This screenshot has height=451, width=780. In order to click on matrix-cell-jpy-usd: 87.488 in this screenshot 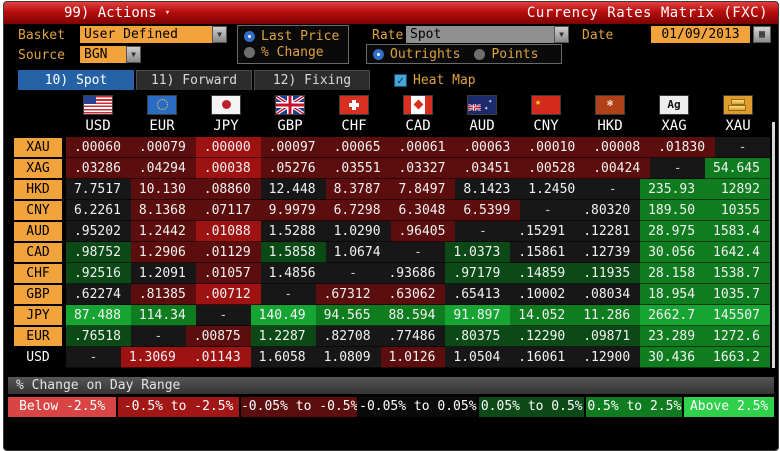, I will do `click(98, 315)`.